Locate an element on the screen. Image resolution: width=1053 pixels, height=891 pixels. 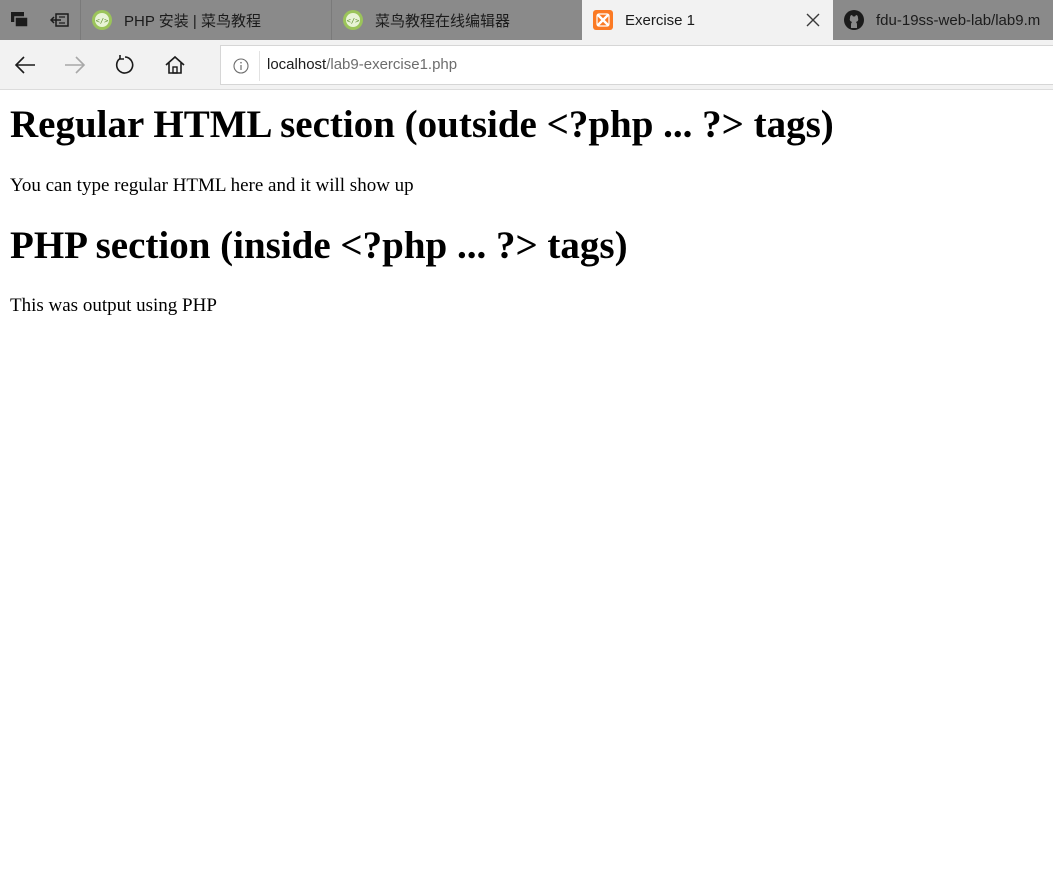
close-icon is located at coordinates (813, 20).